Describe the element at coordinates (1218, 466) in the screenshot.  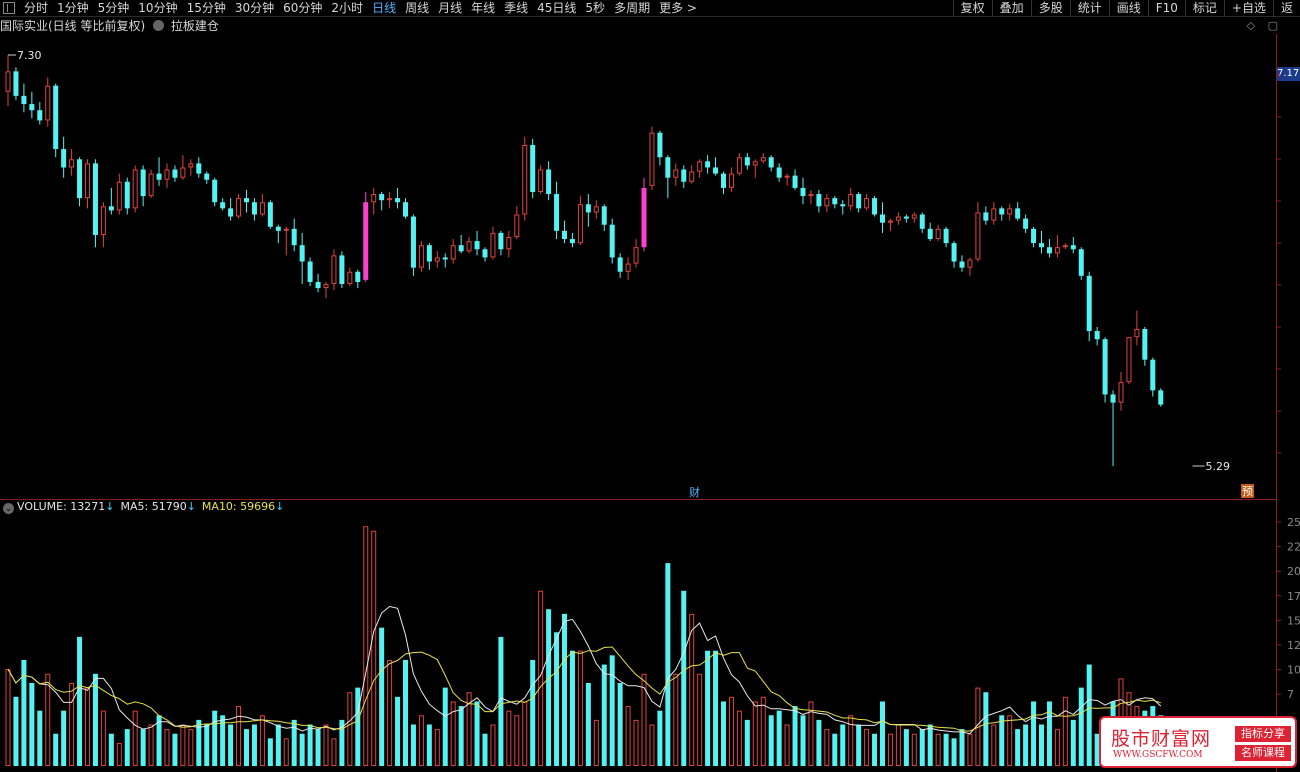
I see `low-price-label: 5.29` at that location.